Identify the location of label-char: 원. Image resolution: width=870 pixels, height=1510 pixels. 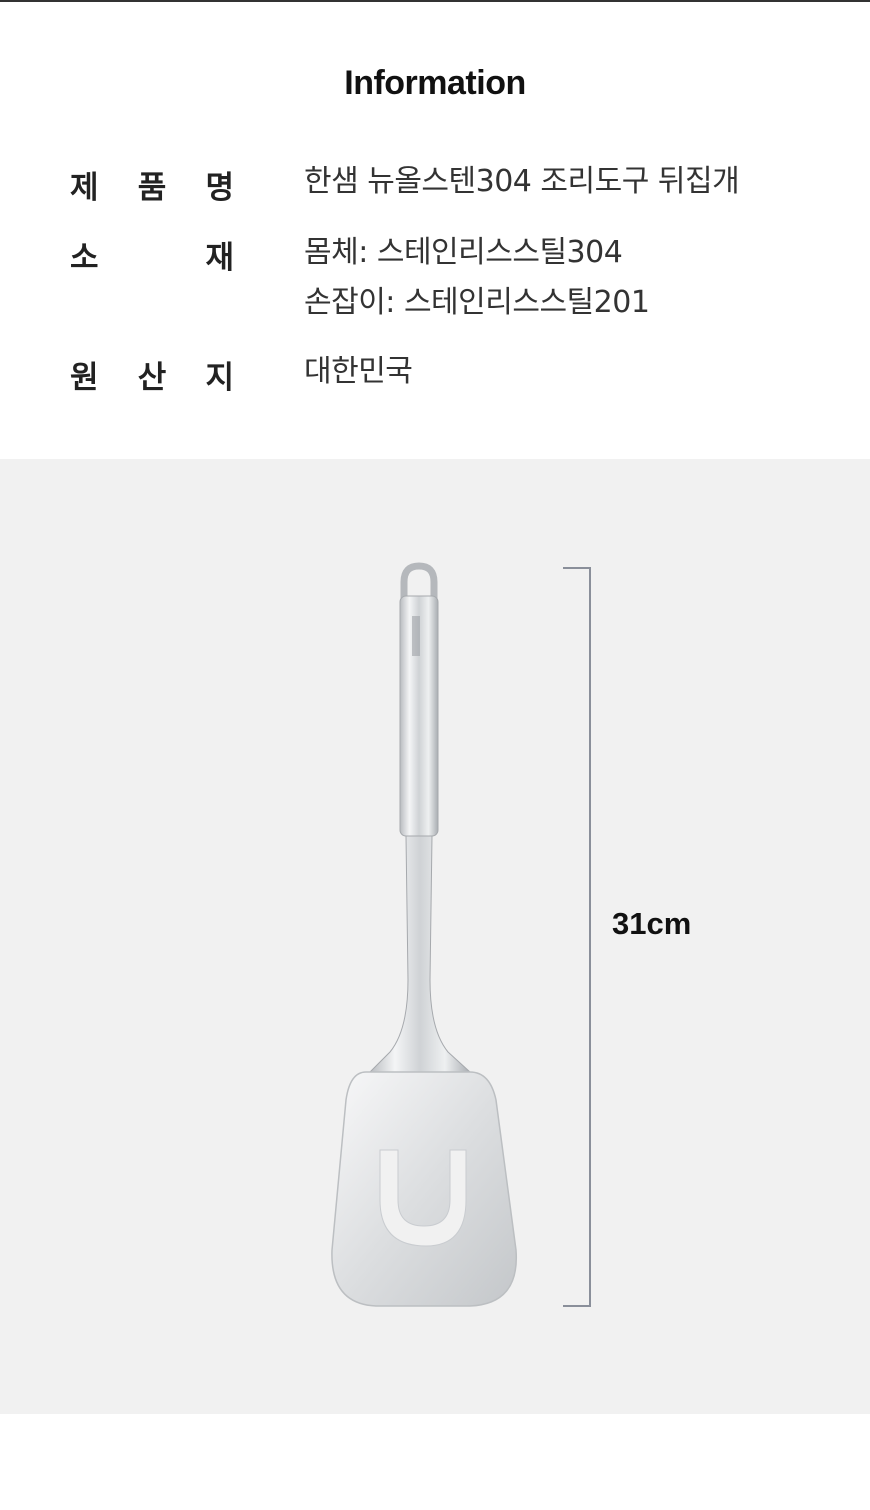
(84, 378).